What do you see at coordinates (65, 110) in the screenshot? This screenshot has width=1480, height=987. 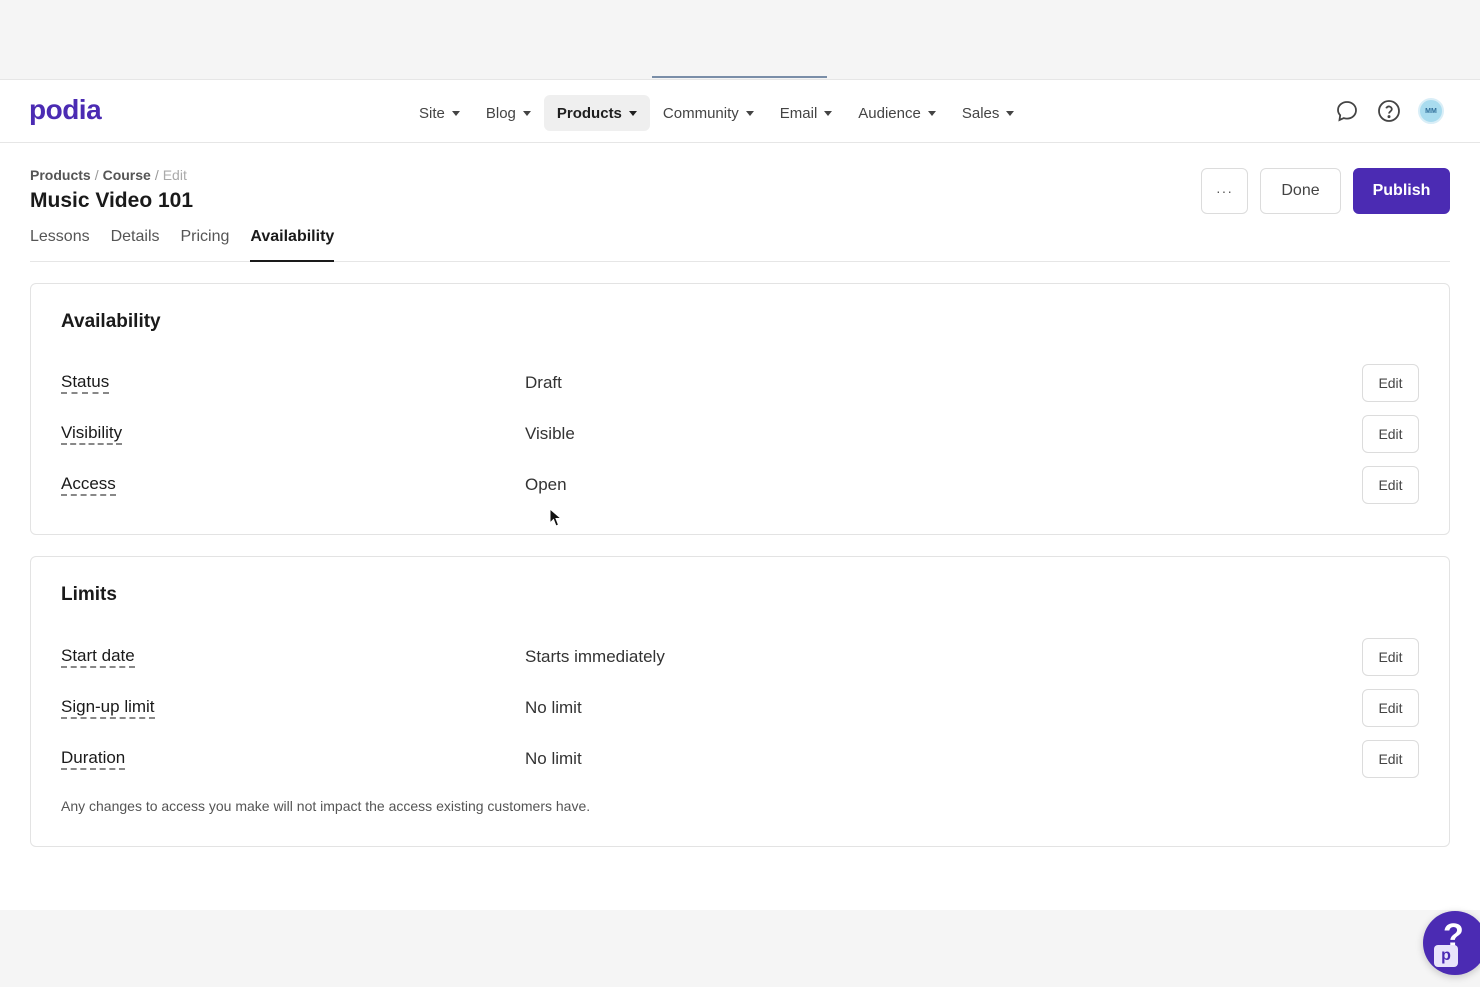 I see `podia-logo: podia` at bounding box center [65, 110].